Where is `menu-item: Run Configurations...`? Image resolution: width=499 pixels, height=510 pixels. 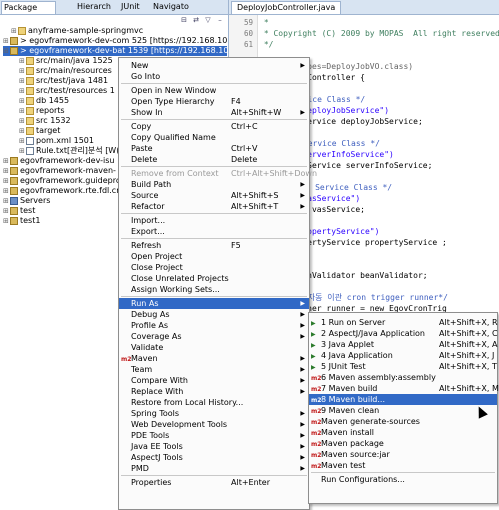
menu-item: Run Configurations... is located at coordinates (403, 479).